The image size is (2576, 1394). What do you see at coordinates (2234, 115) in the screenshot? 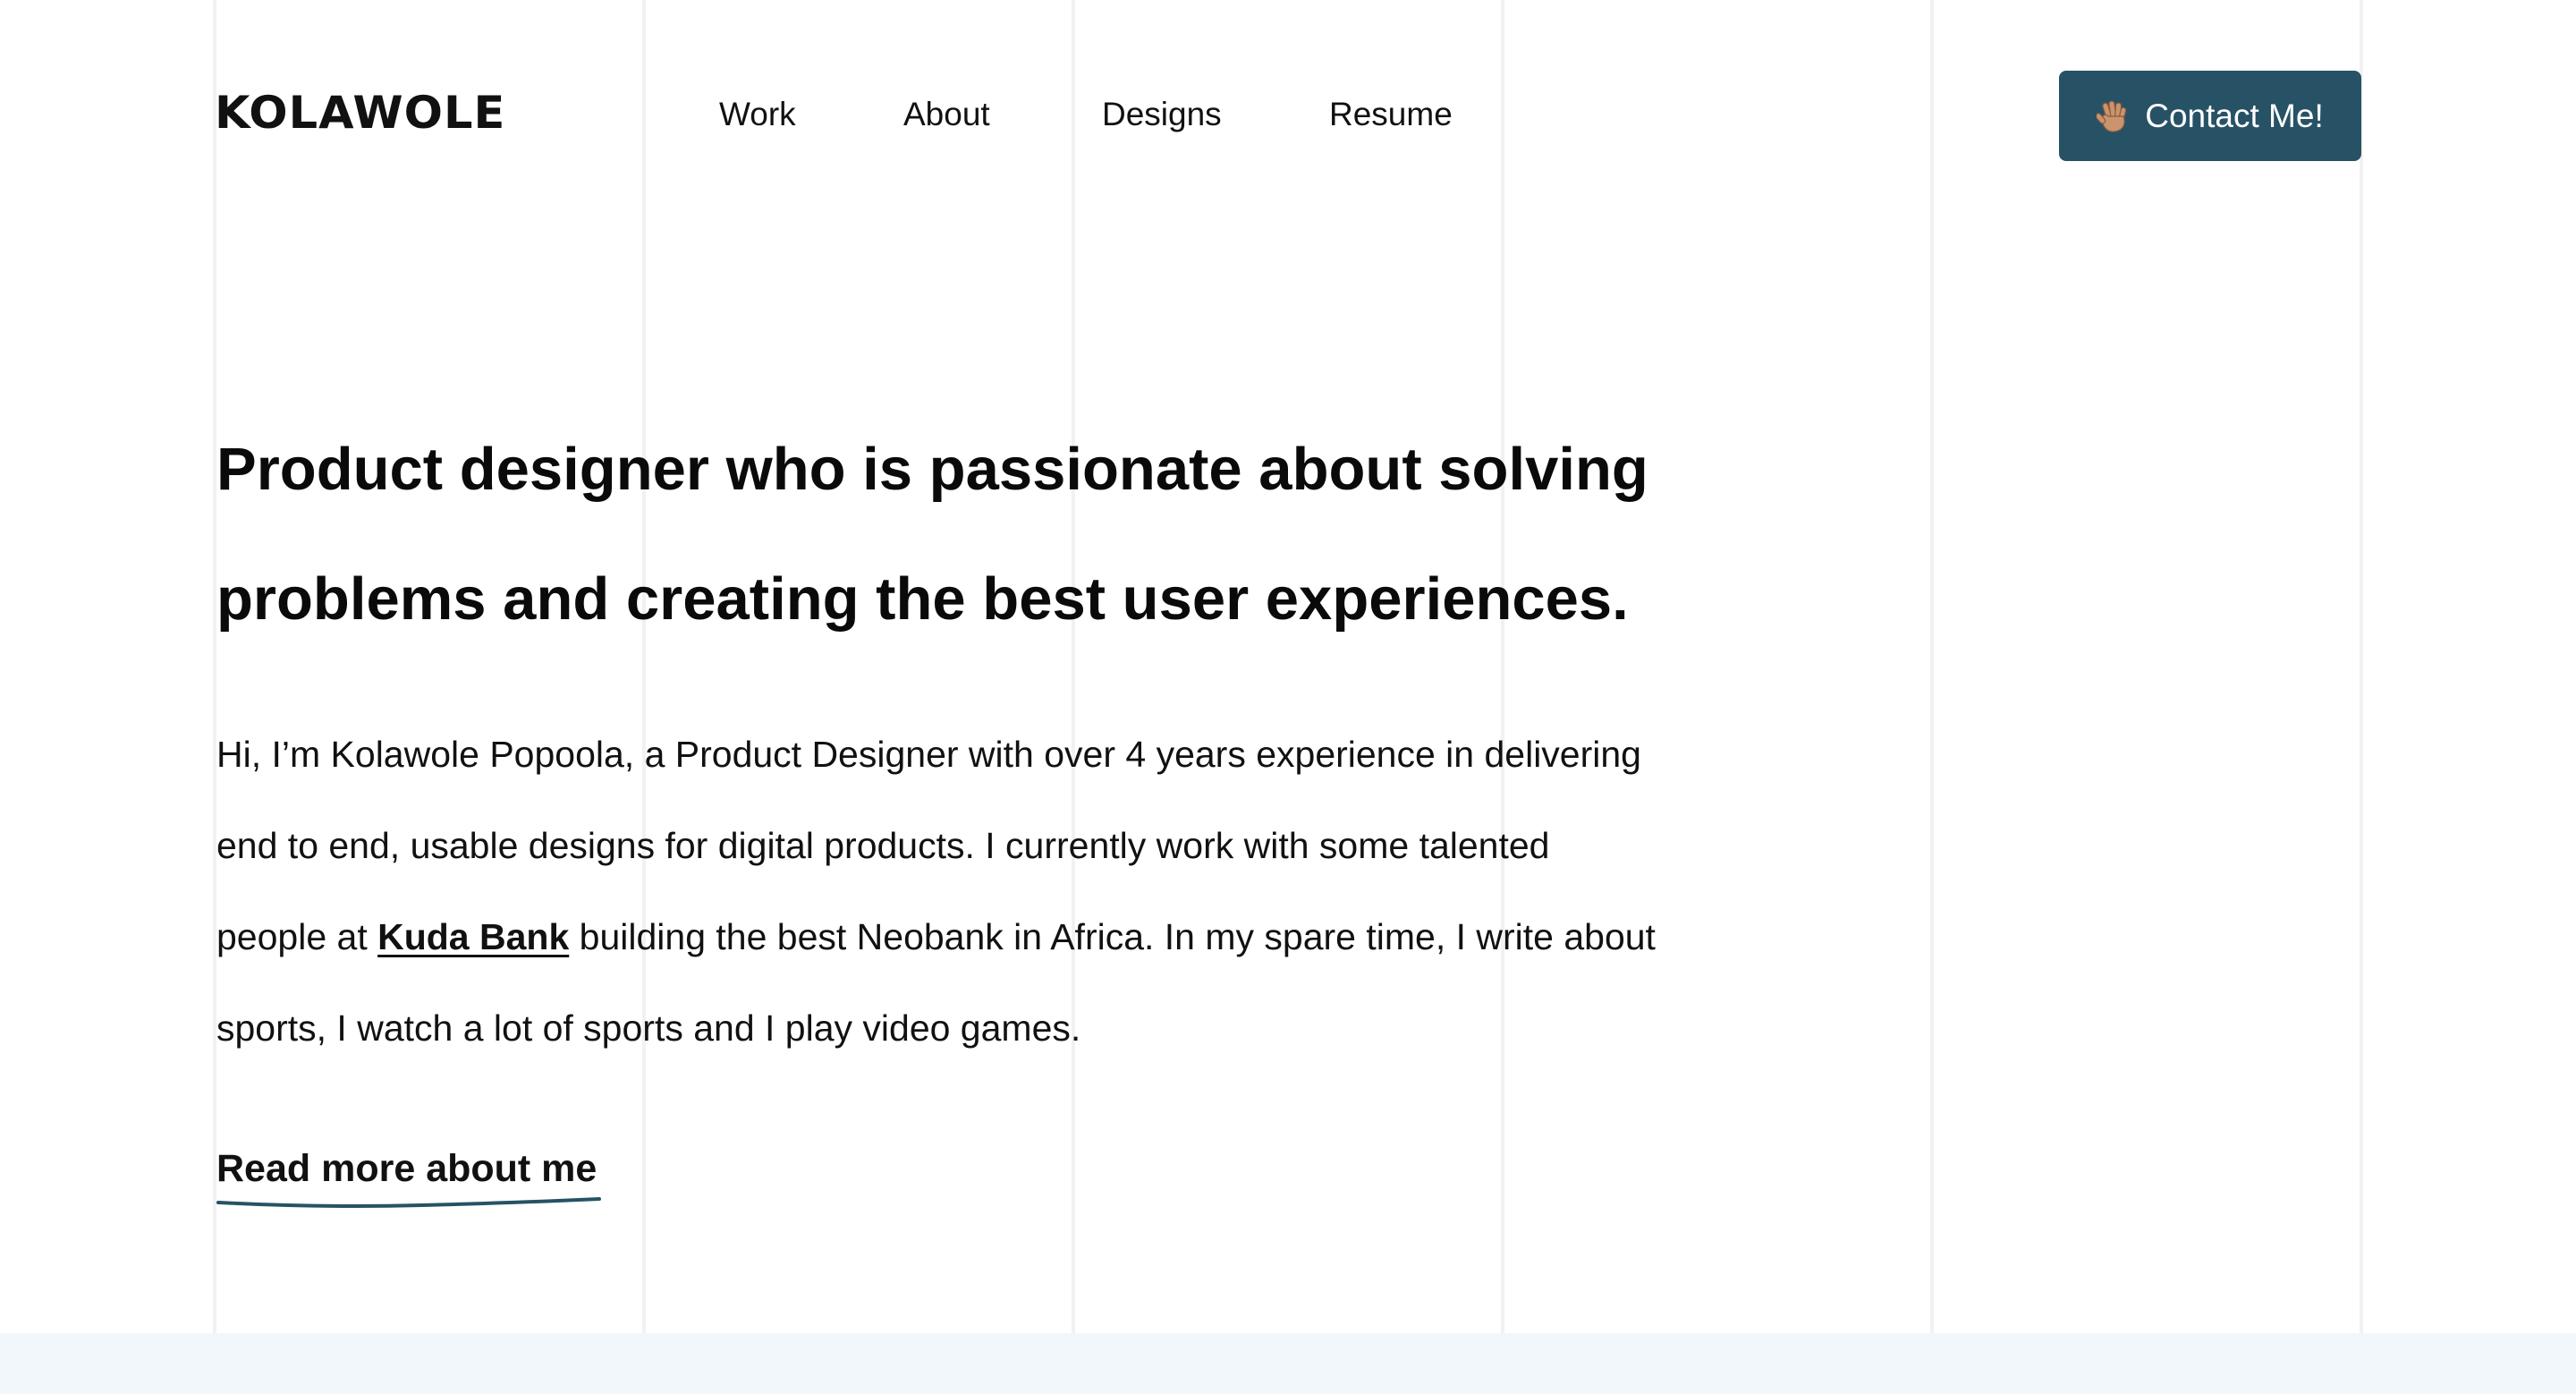
I see `contact-button-label: Contact Me!` at bounding box center [2234, 115].